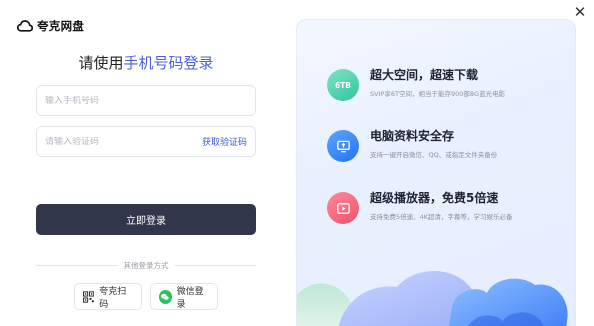 This screenshot has height=326, width=594. What do you see at coordinates (432, 298) in the screenshot?
I see `cloud-illustration` at bounding box center [432, 298].